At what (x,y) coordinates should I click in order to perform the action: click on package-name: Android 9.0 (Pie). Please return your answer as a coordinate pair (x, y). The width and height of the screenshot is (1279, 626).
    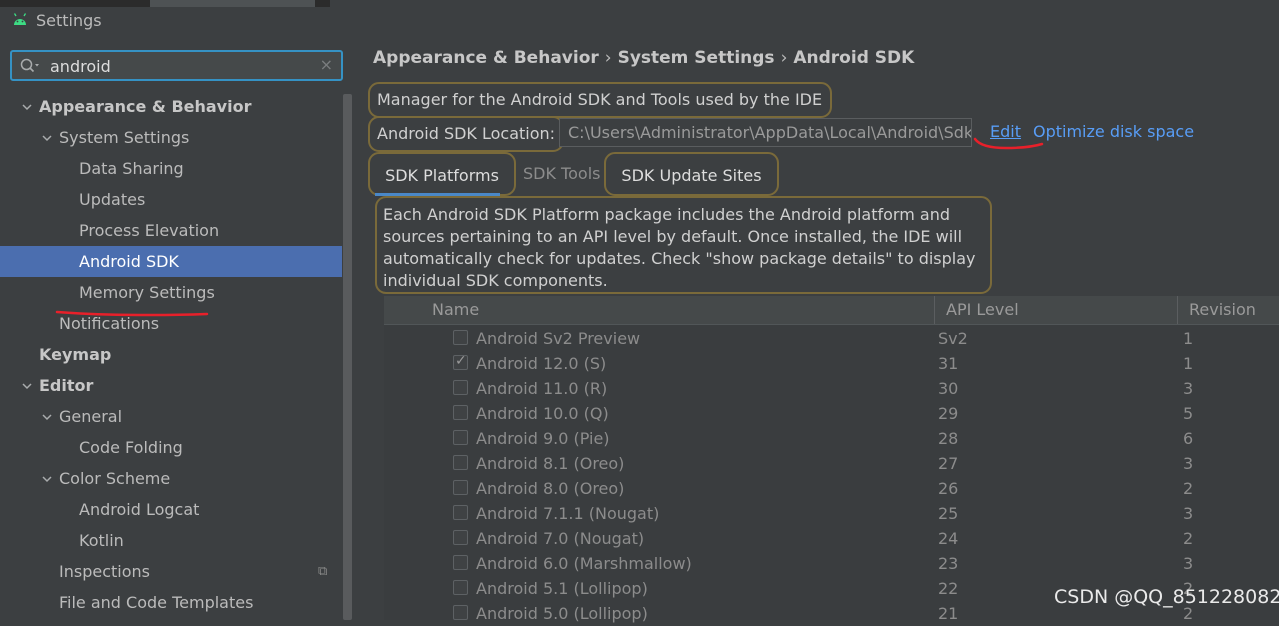
    Looking at the image, I should click on (543, 438).